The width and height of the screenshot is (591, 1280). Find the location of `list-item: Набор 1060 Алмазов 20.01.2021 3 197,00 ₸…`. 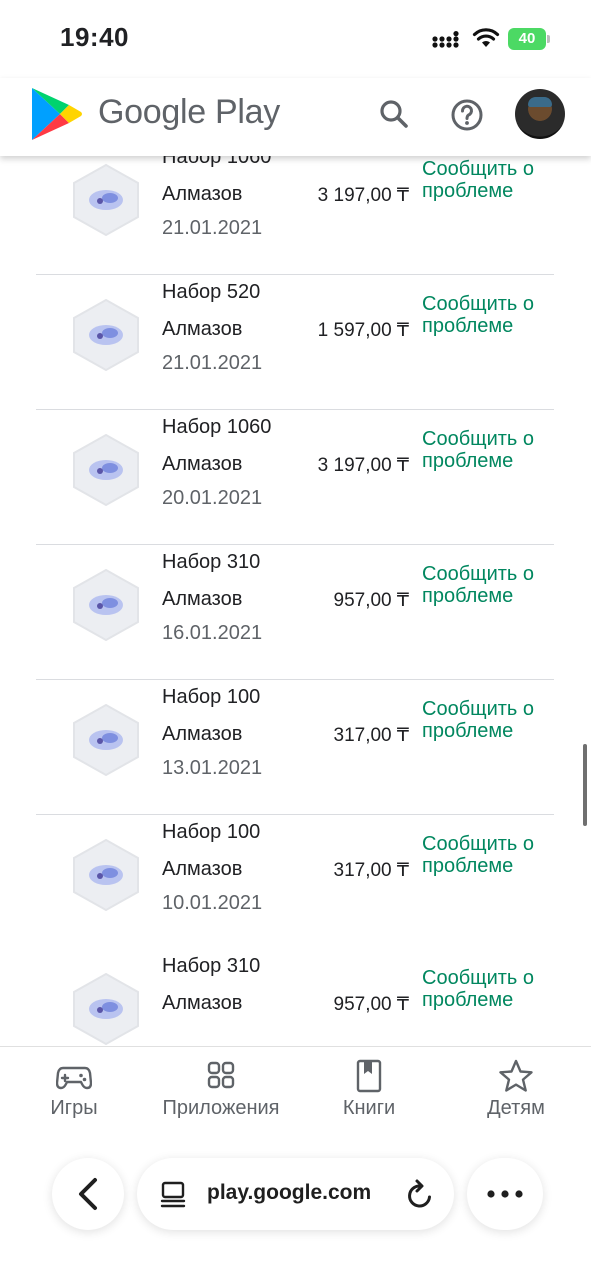

list-item: Набор 1060 Алмазов 20.01.2021 3 197,00 ₸… is located at coordinates (295, 477).